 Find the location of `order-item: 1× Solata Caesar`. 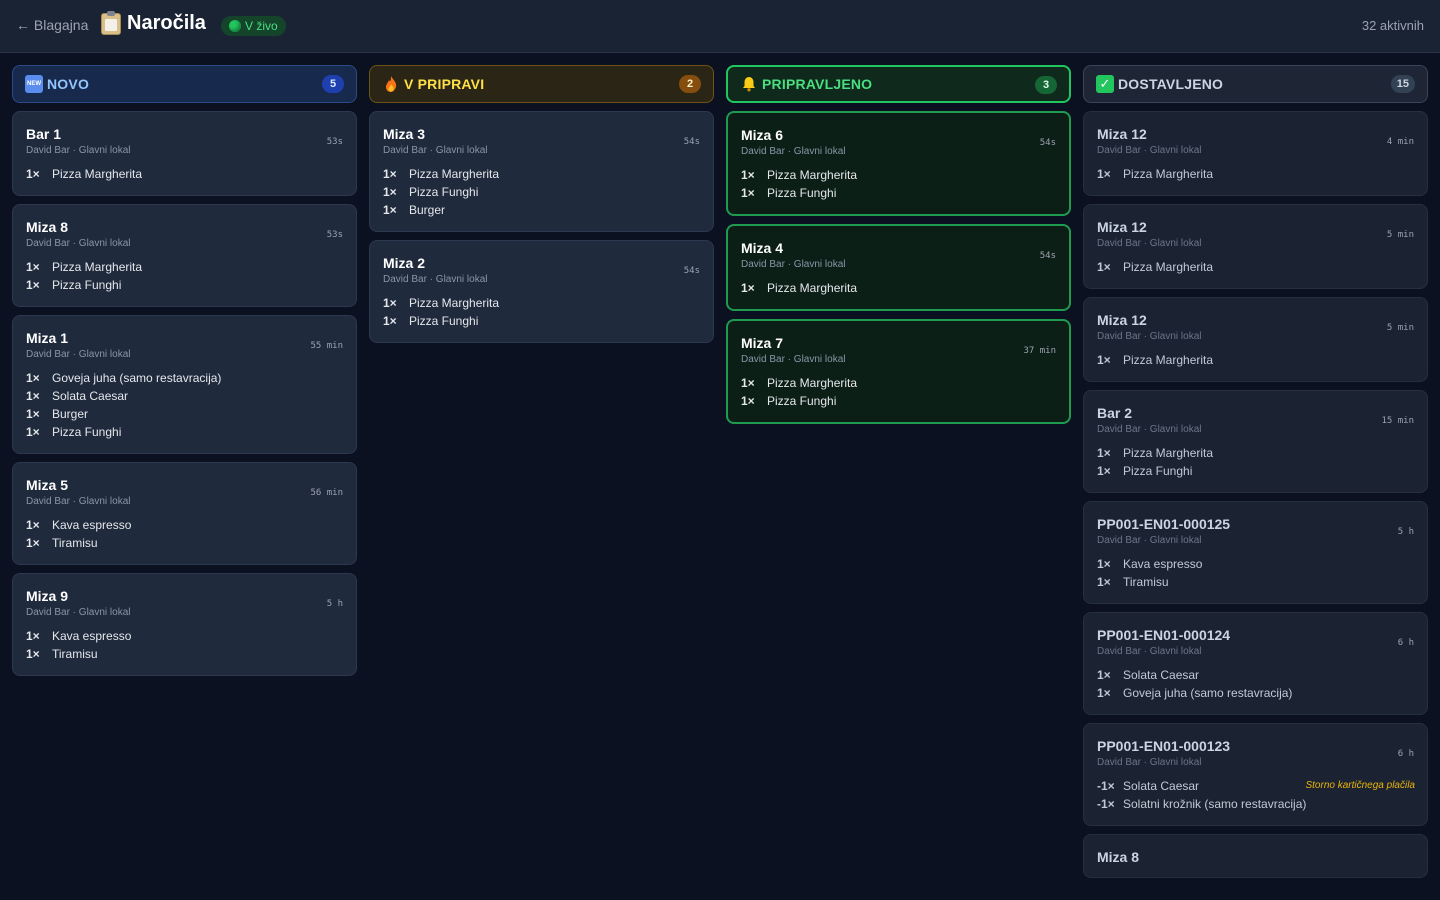

order-item: 1× Solata Caesar is located at coordinates (1255, 675).